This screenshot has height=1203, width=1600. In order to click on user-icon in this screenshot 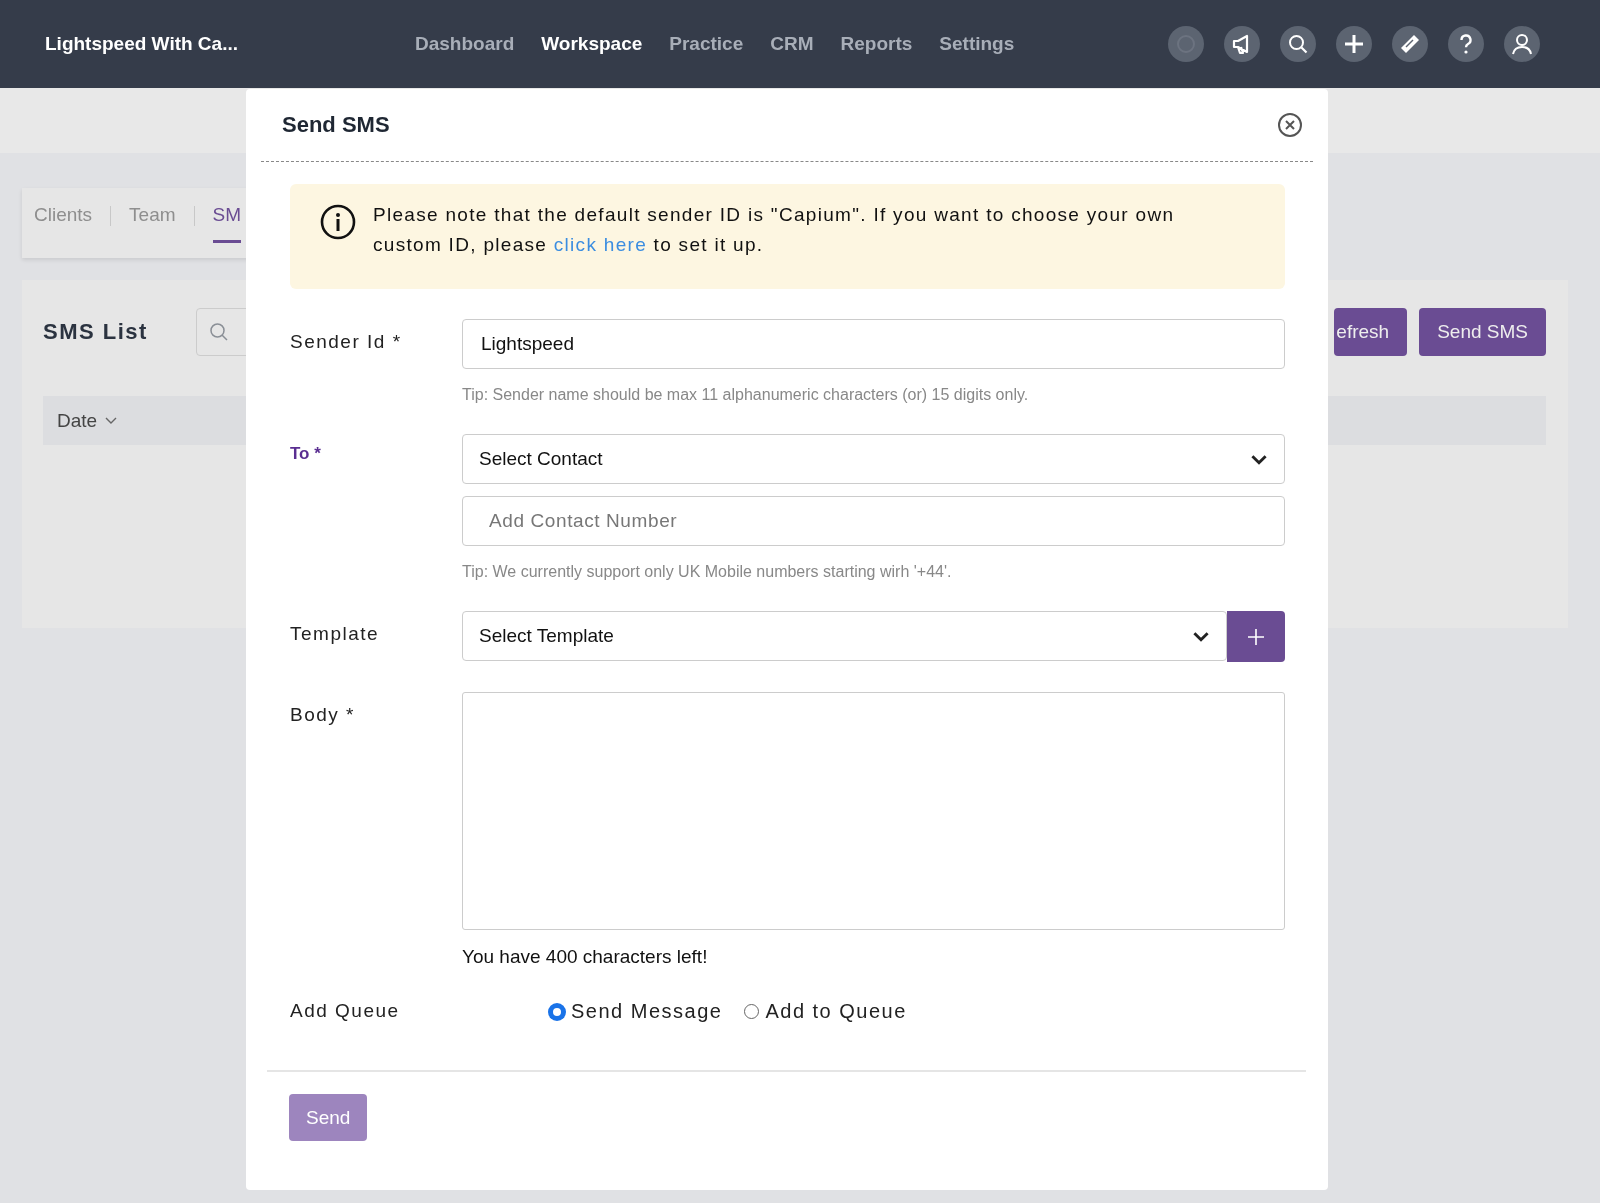, I will do `click(1522, 44)`.